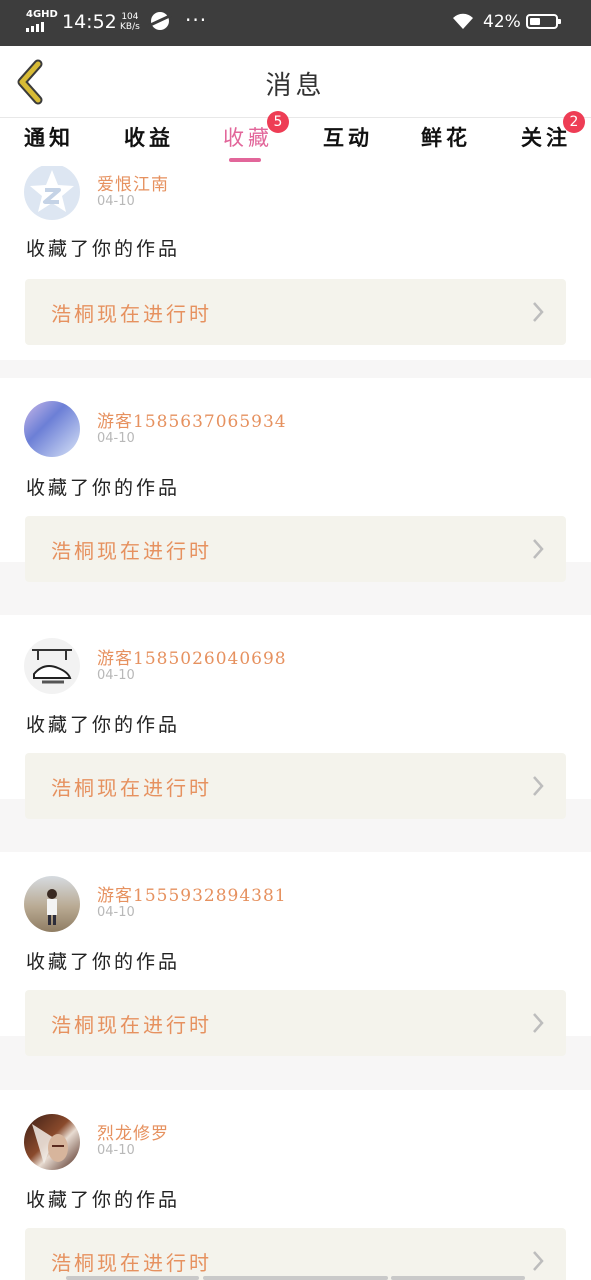 The image size is (591, 1280). Describe the element at coordinates (49, 138) in the screenshot. I see `tab-notifications: 通知` at that location.